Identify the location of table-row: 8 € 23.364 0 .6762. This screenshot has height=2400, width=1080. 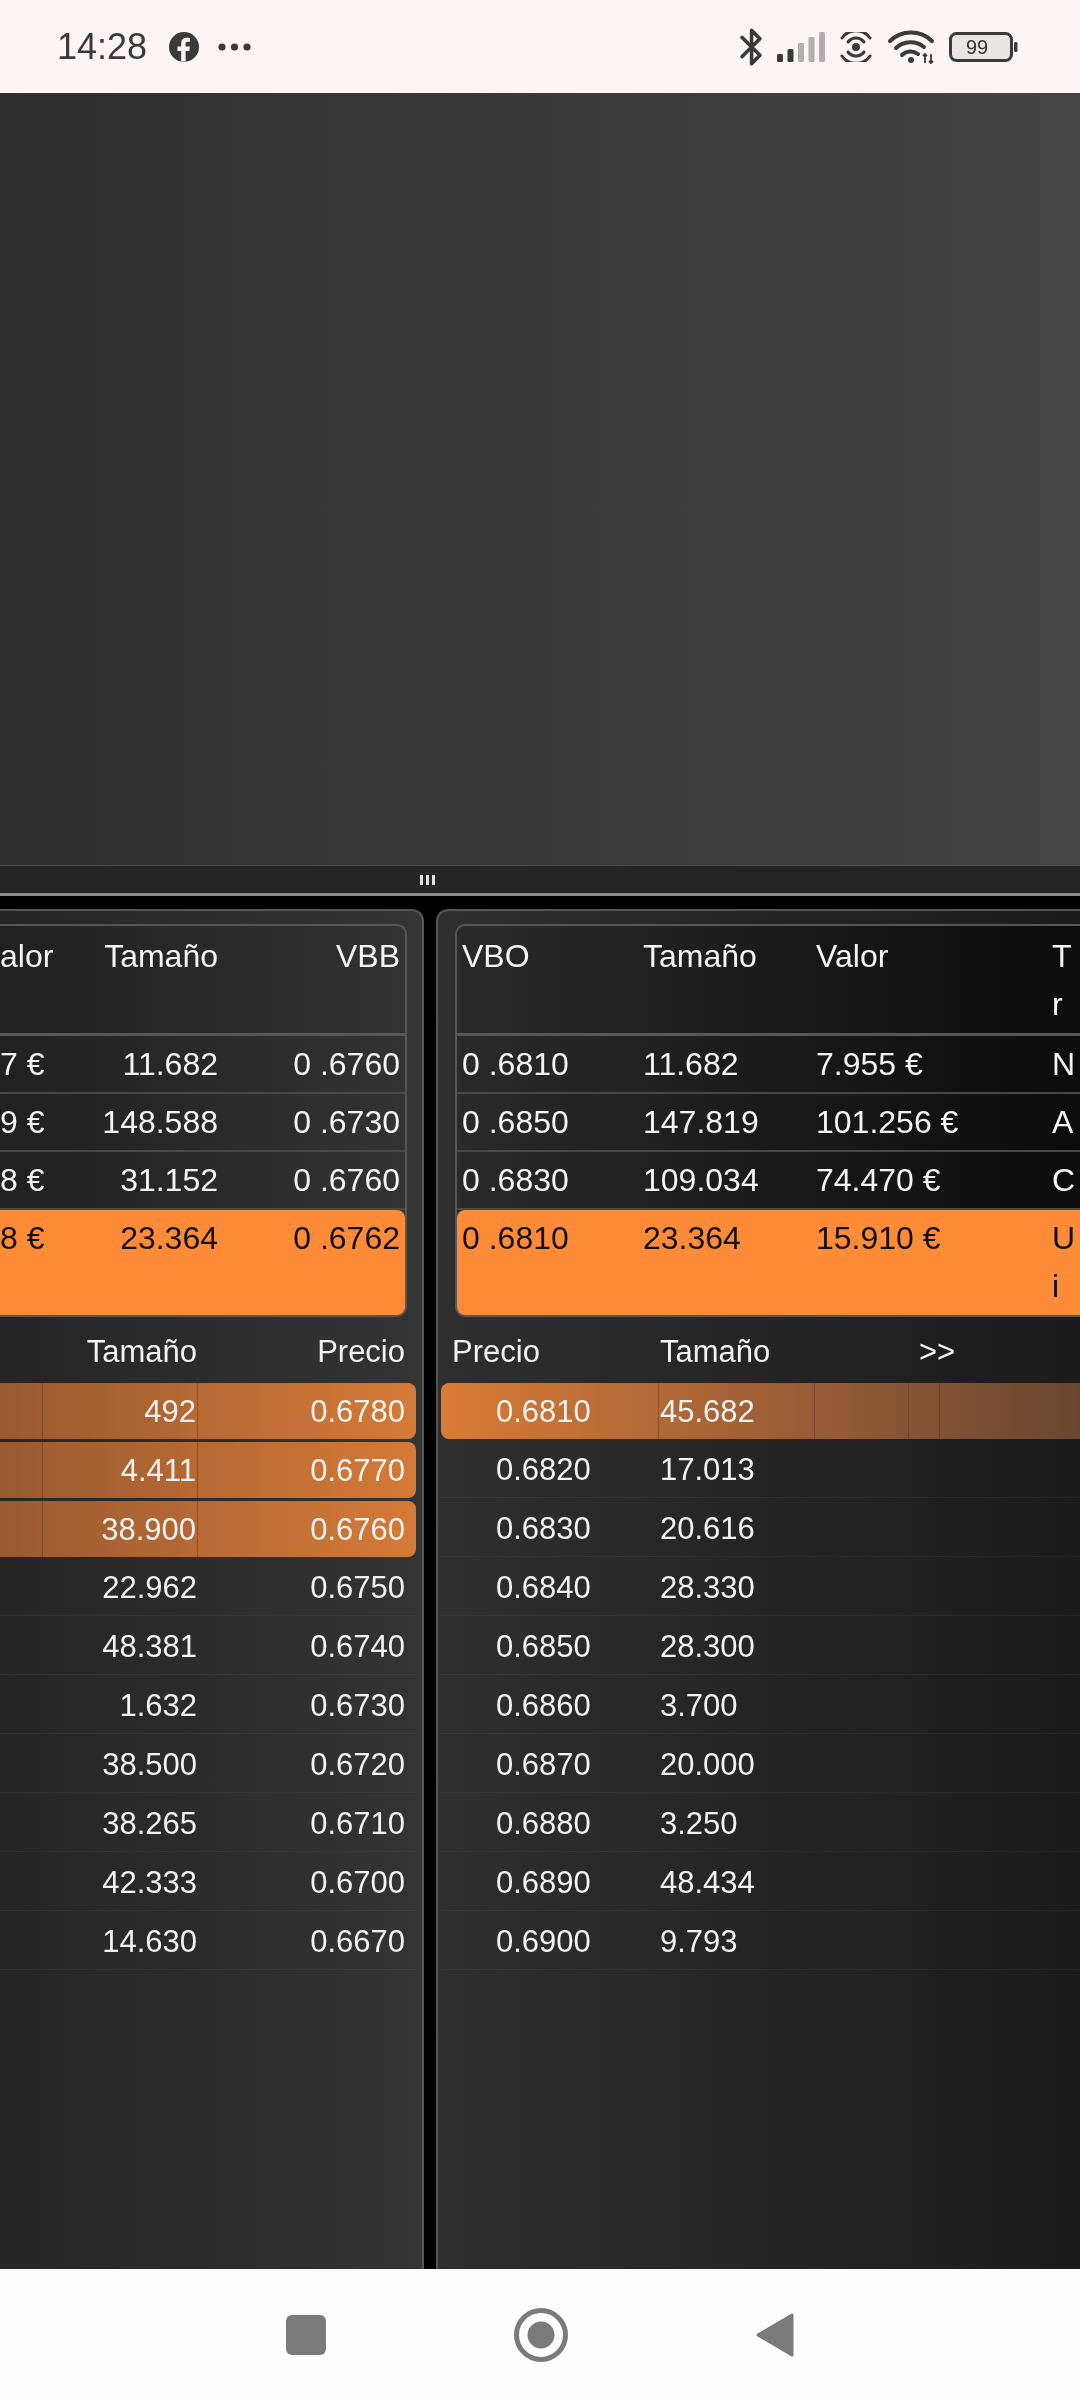
(202, 1262).